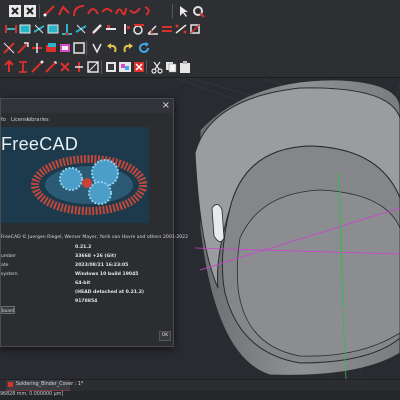 The width and height of the screenshot is (400, 400). Describe the element at coordinates (89, 185) in the screenshot. I see `gears-illustration` at that location.